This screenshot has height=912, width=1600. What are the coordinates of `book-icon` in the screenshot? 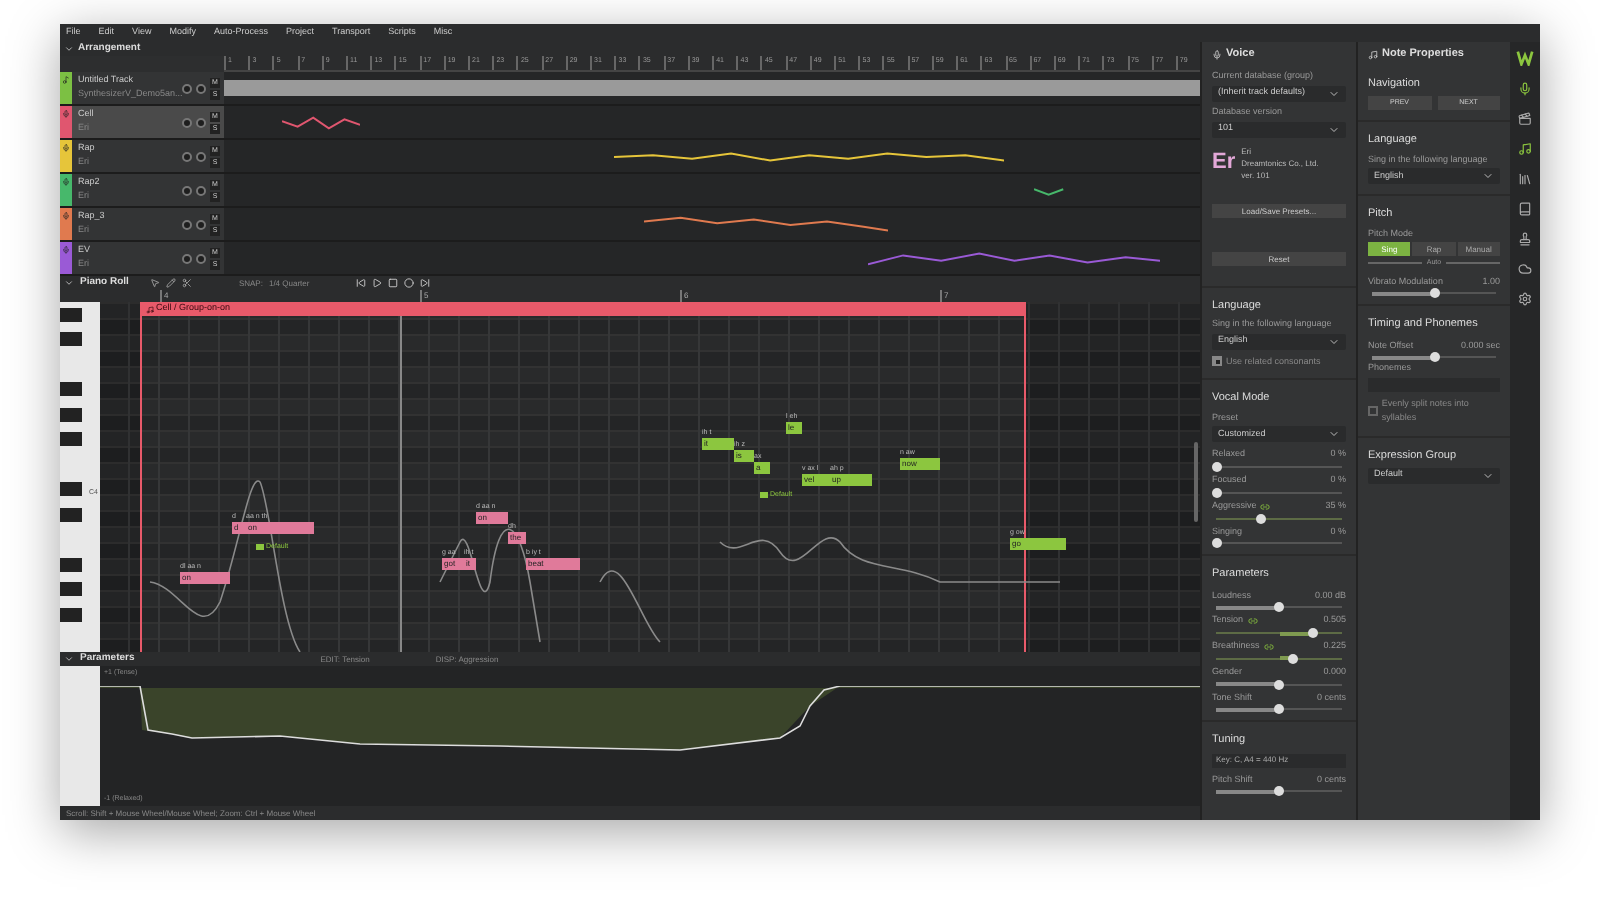 It's located at (1525, 209).